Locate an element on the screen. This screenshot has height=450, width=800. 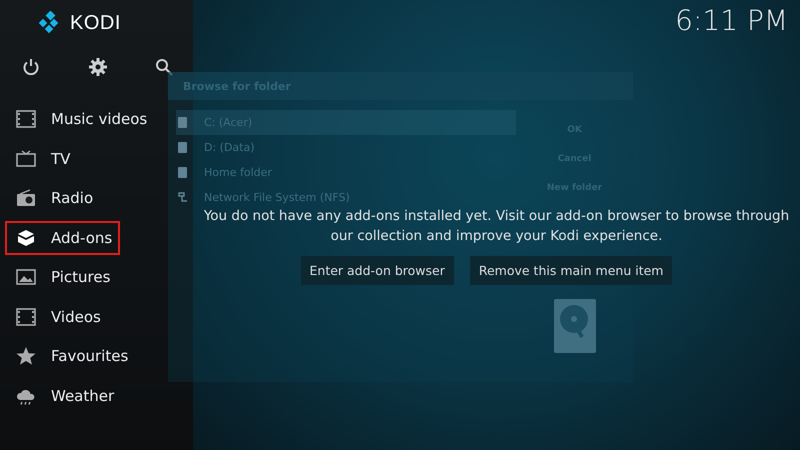
picture-icon is located at coordinates (26, 277).